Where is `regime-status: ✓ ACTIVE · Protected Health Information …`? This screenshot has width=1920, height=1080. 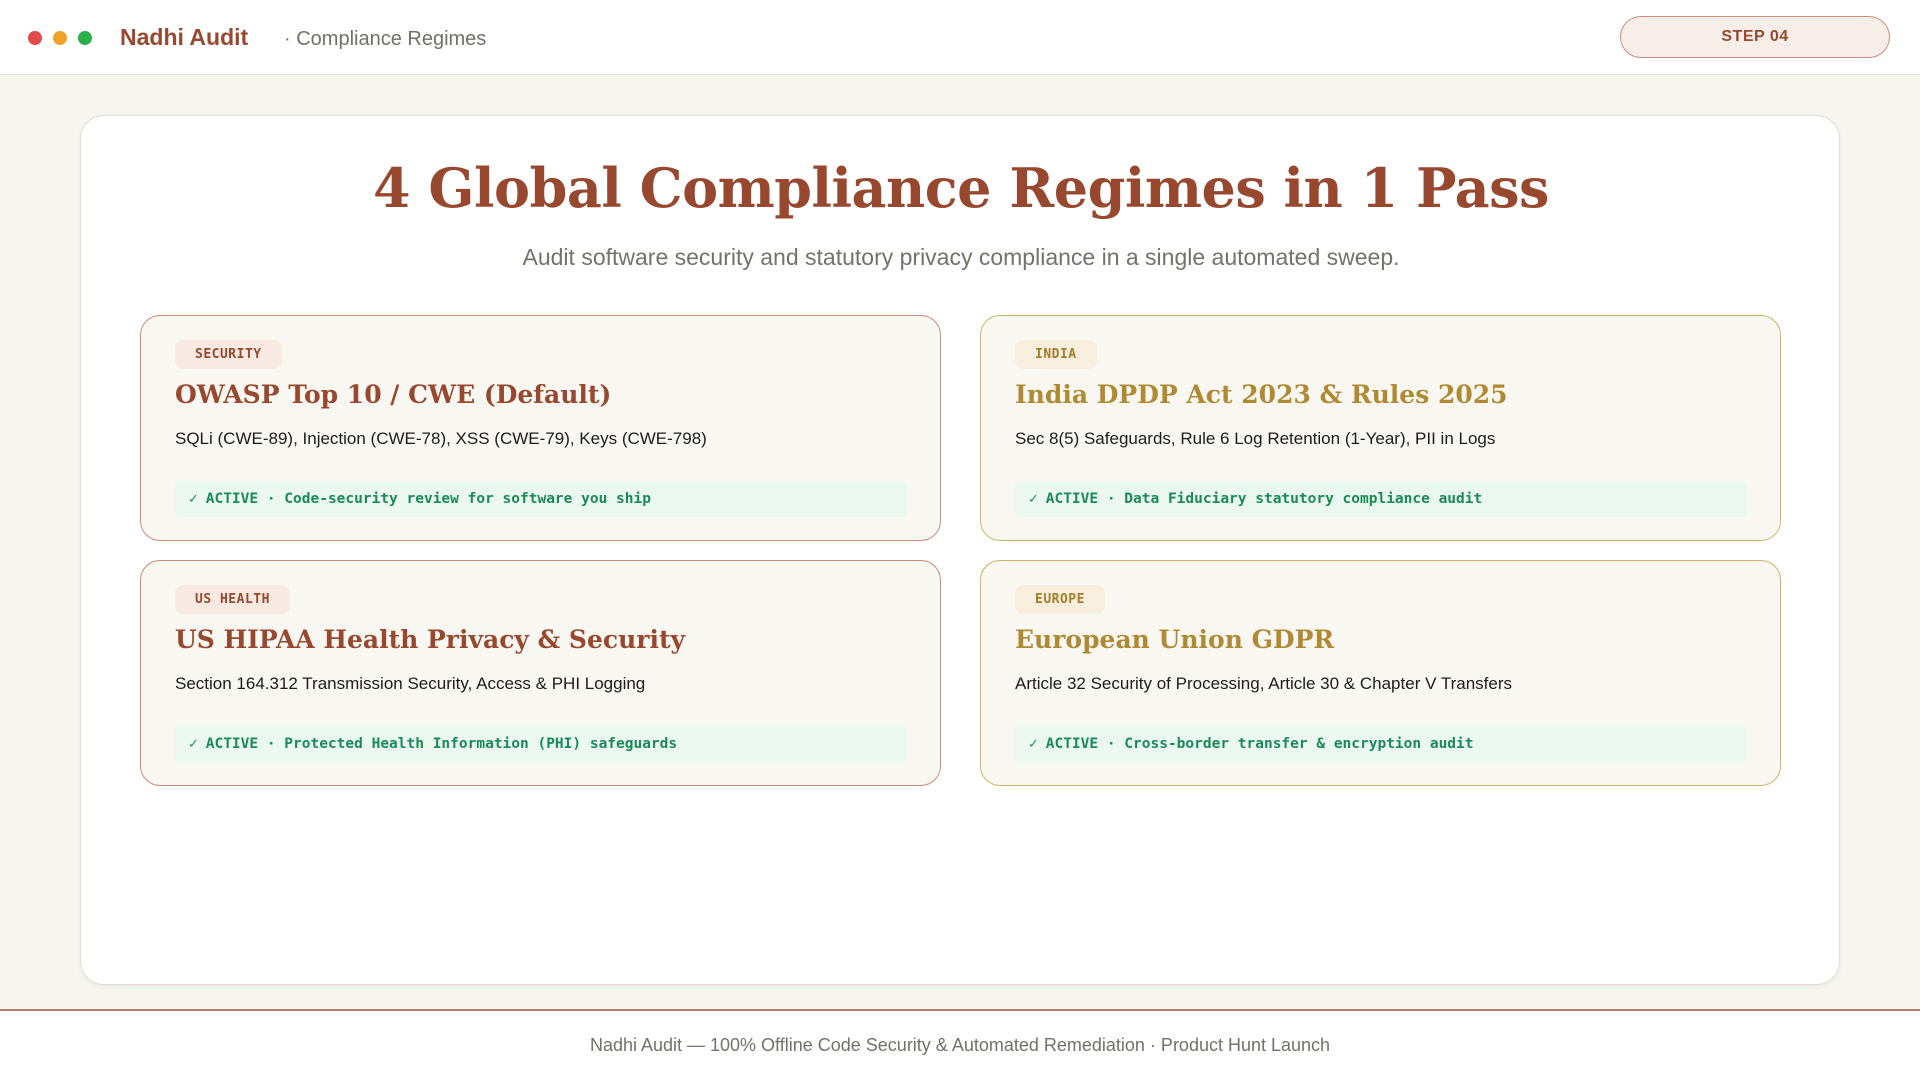
regime-status: ✓ ACTIVE · Protected Health Information … is located at coordinates (541, 744).